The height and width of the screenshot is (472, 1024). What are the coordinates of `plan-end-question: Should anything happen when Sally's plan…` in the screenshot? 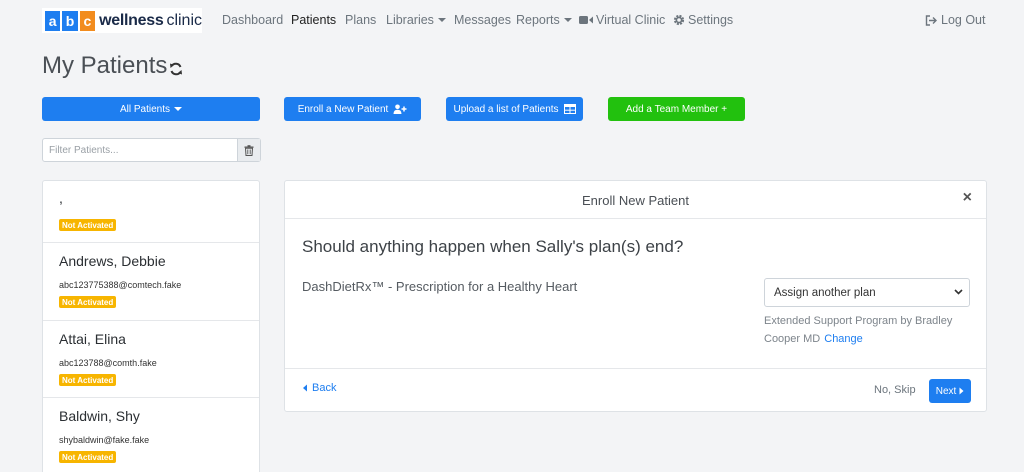 It's located at (493, 246).